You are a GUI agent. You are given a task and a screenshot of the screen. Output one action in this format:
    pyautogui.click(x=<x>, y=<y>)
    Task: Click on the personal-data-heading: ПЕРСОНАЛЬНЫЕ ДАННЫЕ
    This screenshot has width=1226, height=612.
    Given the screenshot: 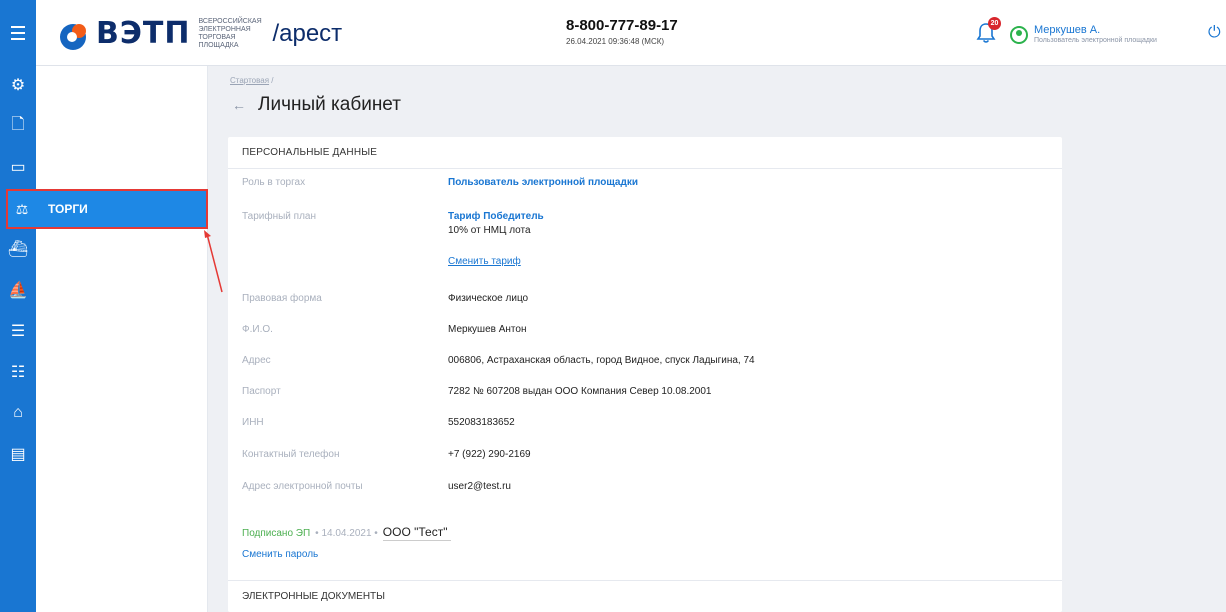 What is the action you would take?
    pyautogui.click(x=645, y=153)
    